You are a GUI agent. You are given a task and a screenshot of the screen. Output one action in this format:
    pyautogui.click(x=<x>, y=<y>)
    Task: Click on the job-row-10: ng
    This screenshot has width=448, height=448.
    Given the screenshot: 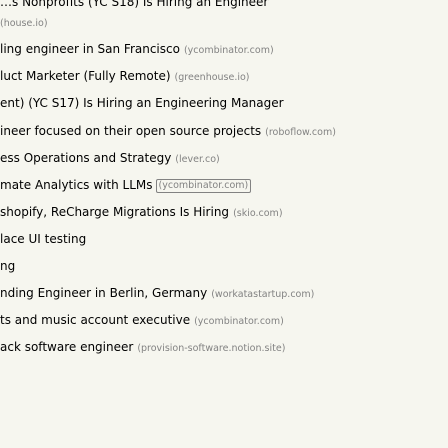 What is the action you would take?
    pyautogui.click(x=7, y=266)
    